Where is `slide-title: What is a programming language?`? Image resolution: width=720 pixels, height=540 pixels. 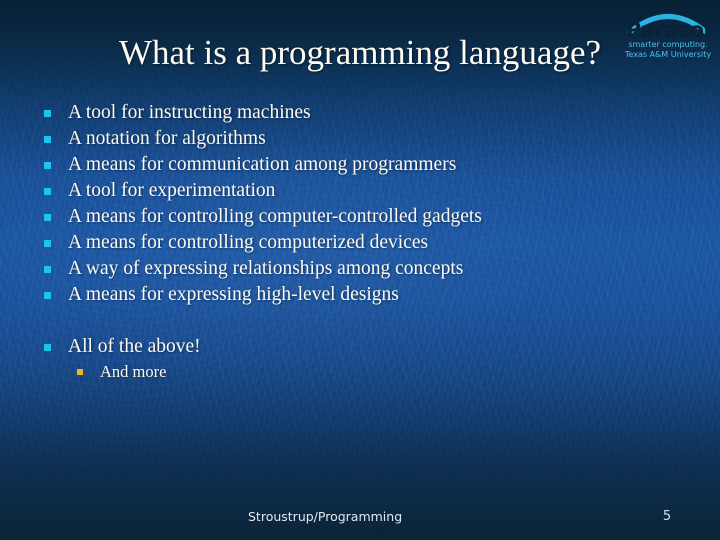
slide-title: What is a programming language? is located at coordinates (360, 52).